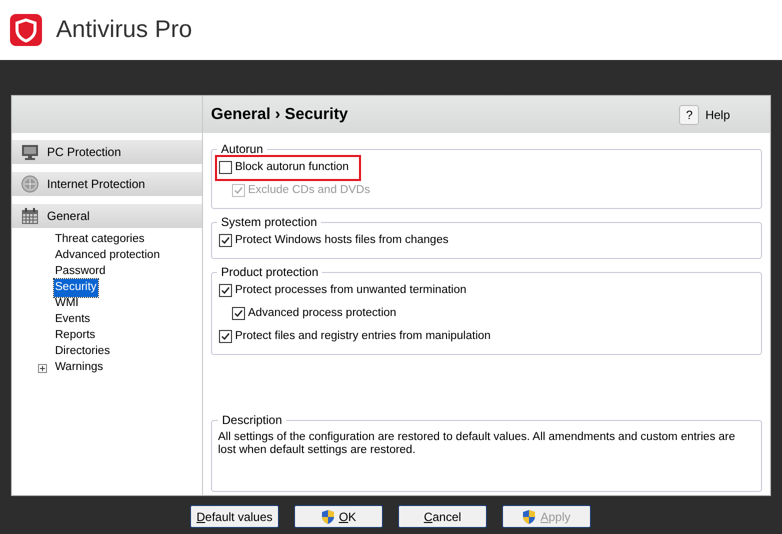 The height and width of the screenshot is (534, 782). I want to click on tree-item: Threat categories, so click(100, 240).